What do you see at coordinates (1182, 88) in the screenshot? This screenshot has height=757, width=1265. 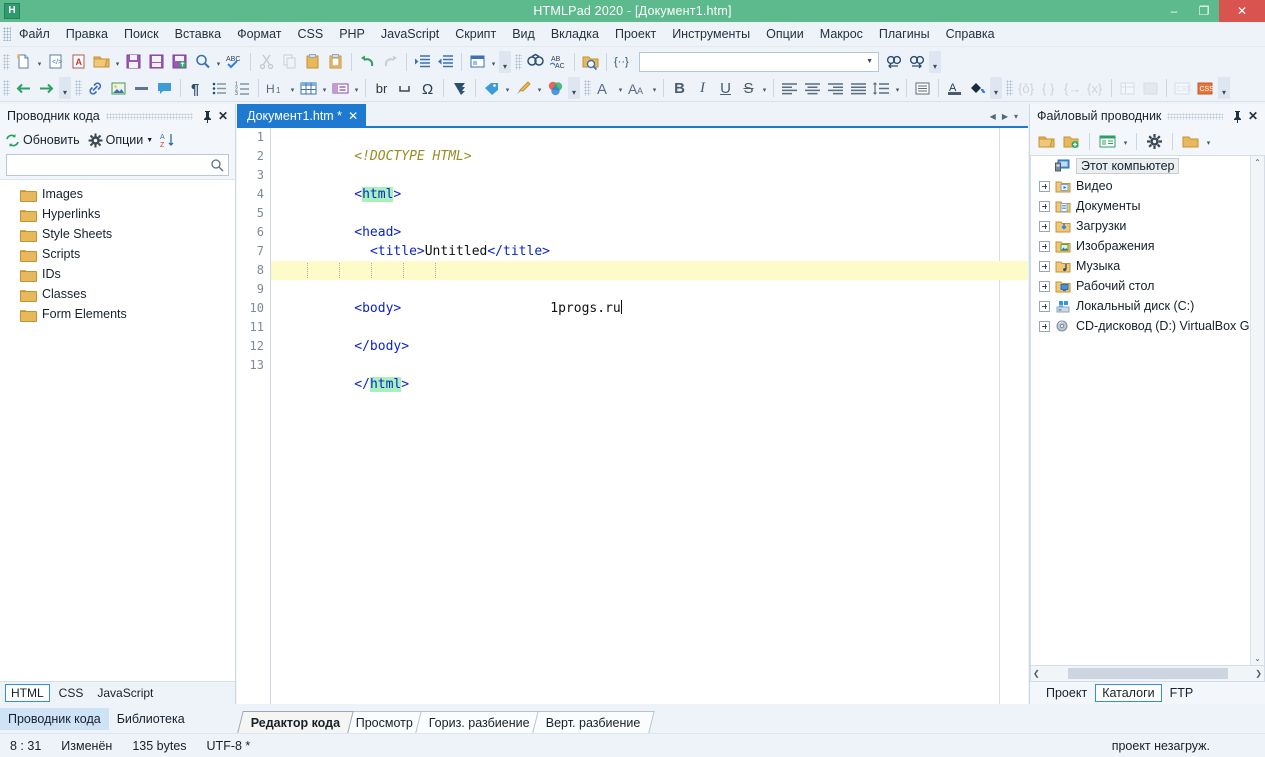 I see `css-validate-icon: CSS` at bounding box center [1182, 88].